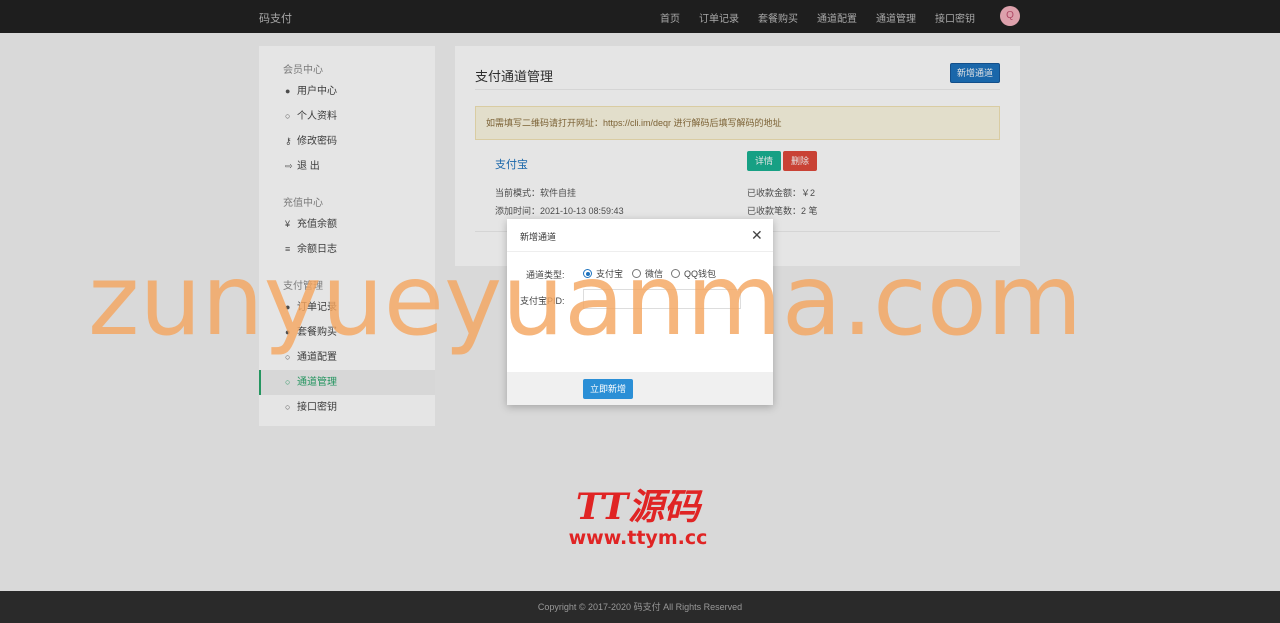 The image size is (1280, 623). I want to click on close-icon: ✕, so click(757, 235).